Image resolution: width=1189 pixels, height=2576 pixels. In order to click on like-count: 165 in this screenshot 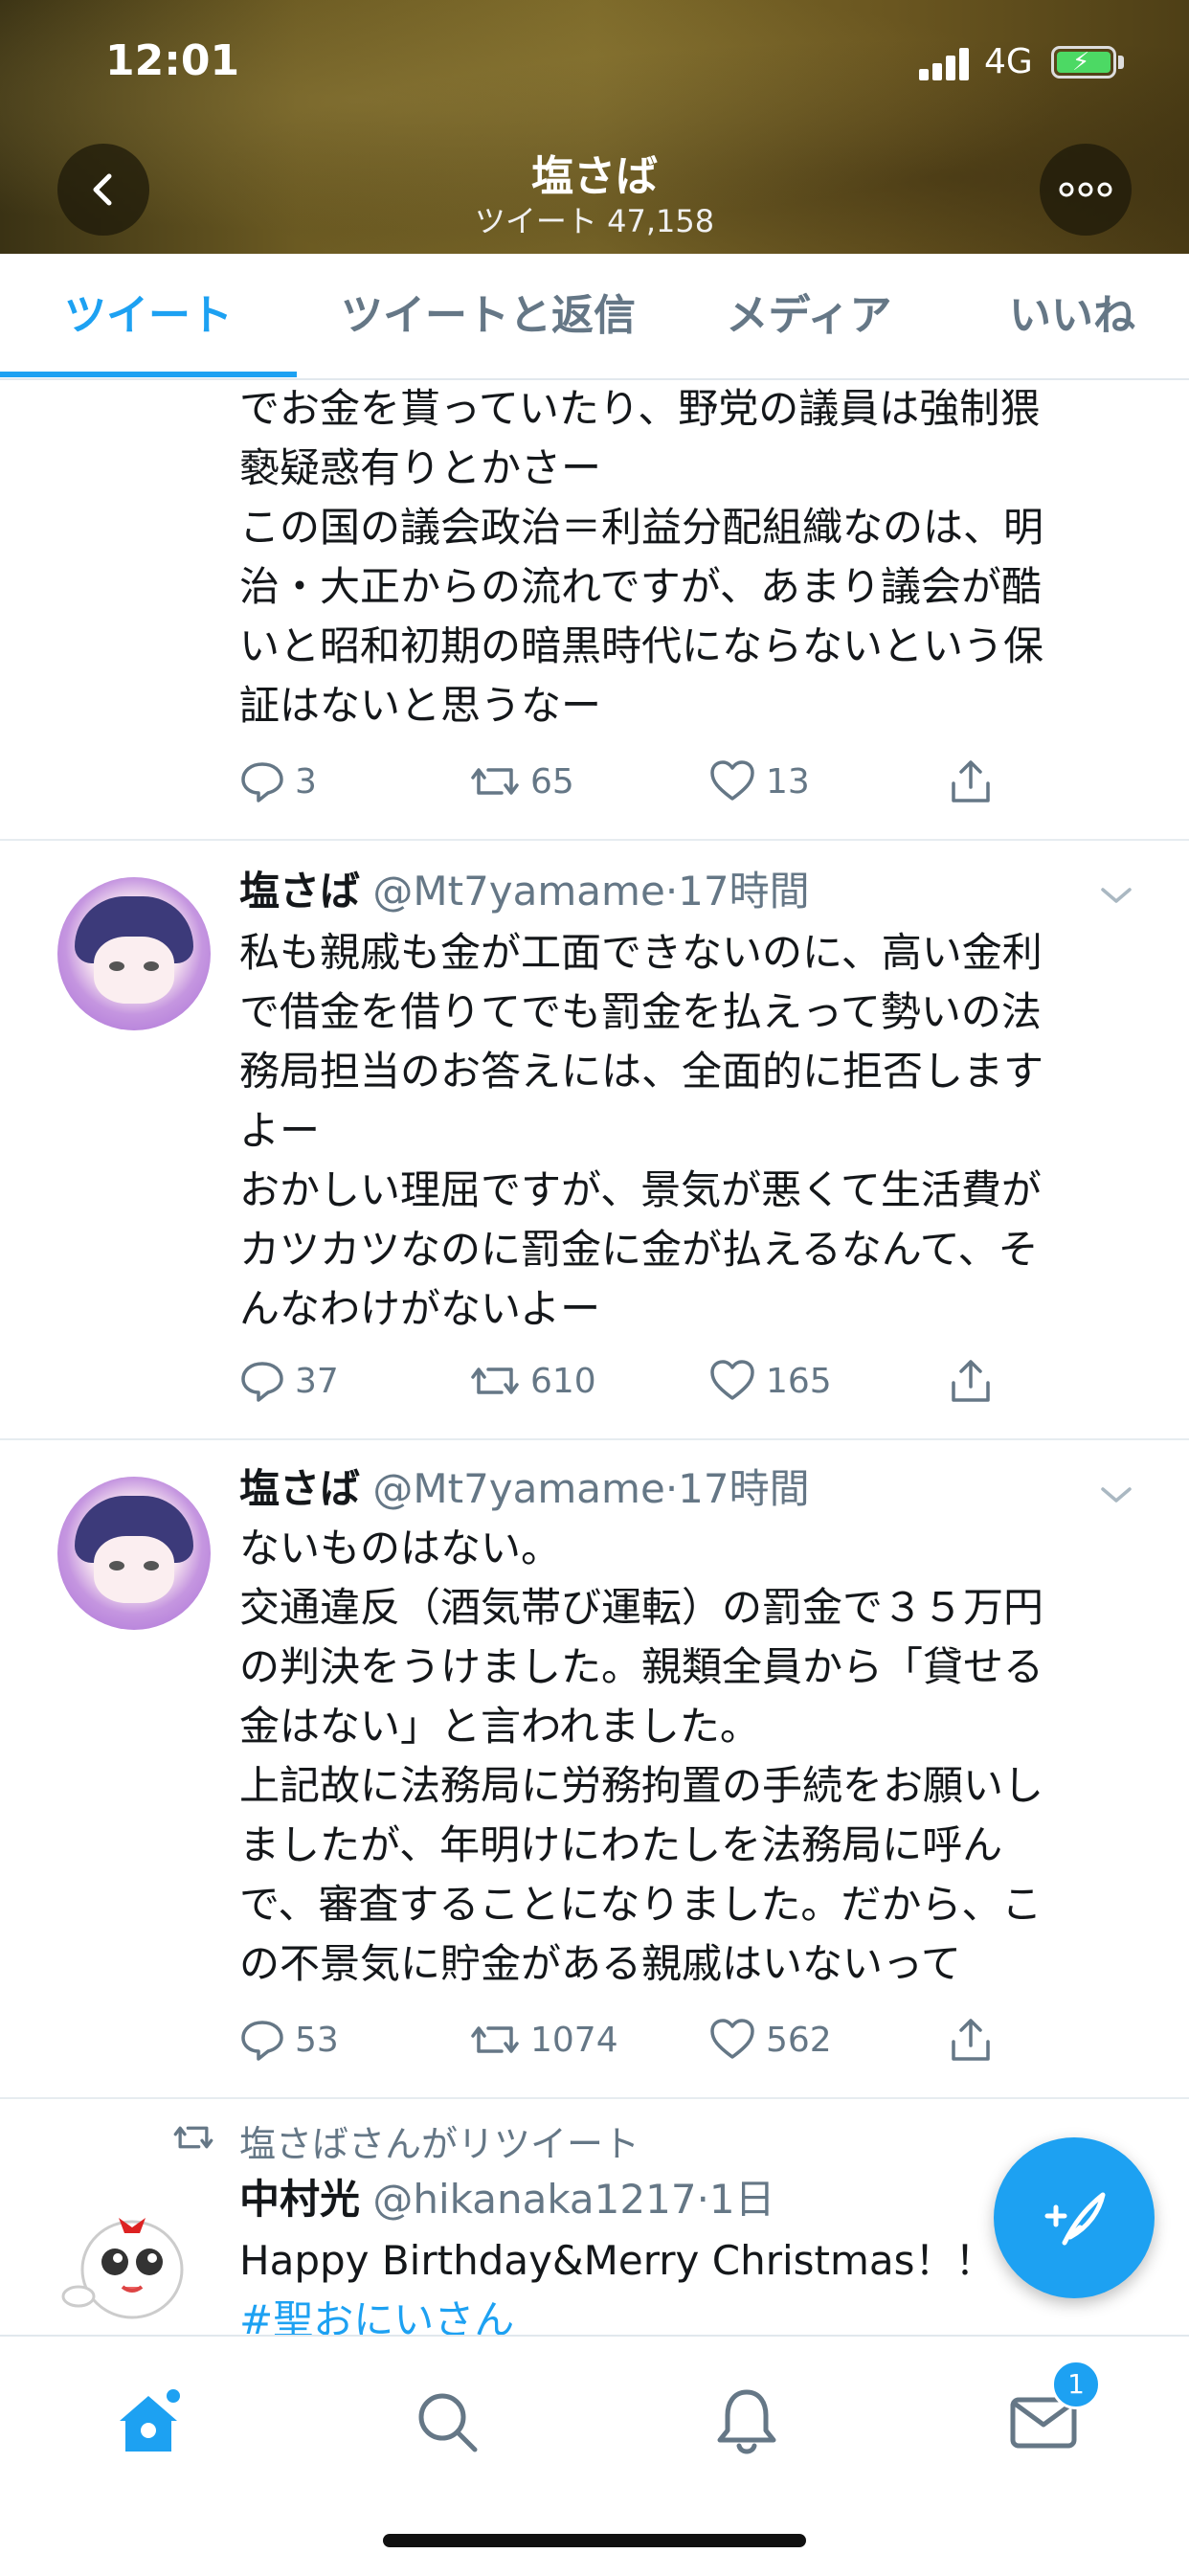, I will do `click(799, 1381)`.